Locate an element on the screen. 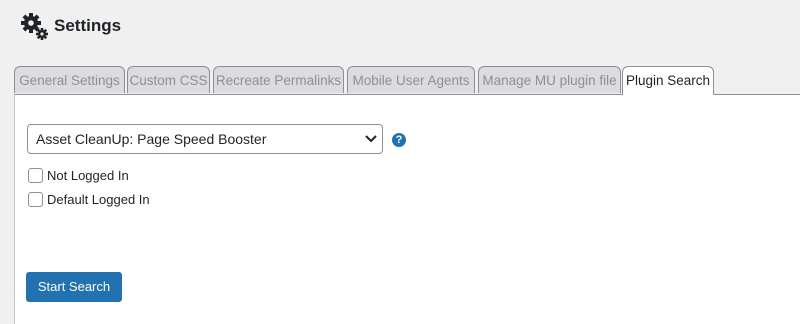 This screenshot has height=324, width=800. chevron-down-icon is located at coordinates (371, 139).